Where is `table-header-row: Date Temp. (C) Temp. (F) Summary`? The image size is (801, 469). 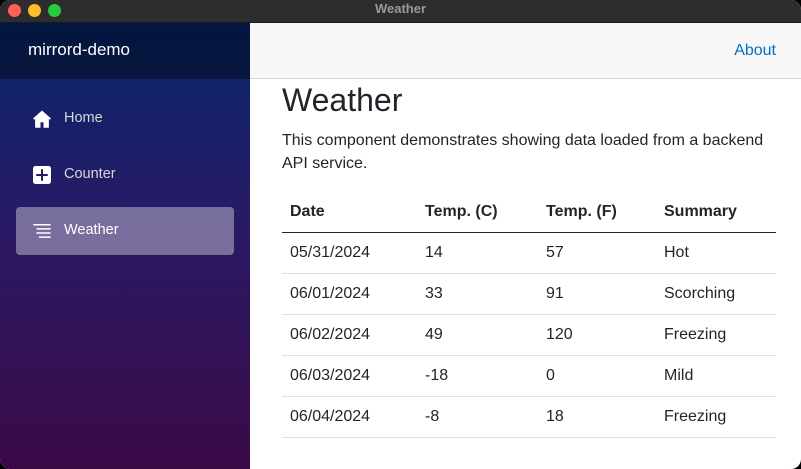 table-header-row: Date Temp. (C) Temp. (F) Summary is located at coordinates (529, 212).